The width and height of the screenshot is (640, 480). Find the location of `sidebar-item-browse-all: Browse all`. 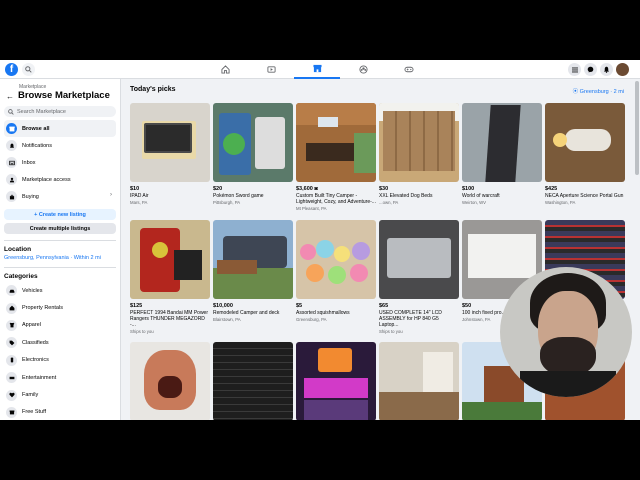

sidebar-item-browse-all: Browse all is located at coordinates (60, 128).